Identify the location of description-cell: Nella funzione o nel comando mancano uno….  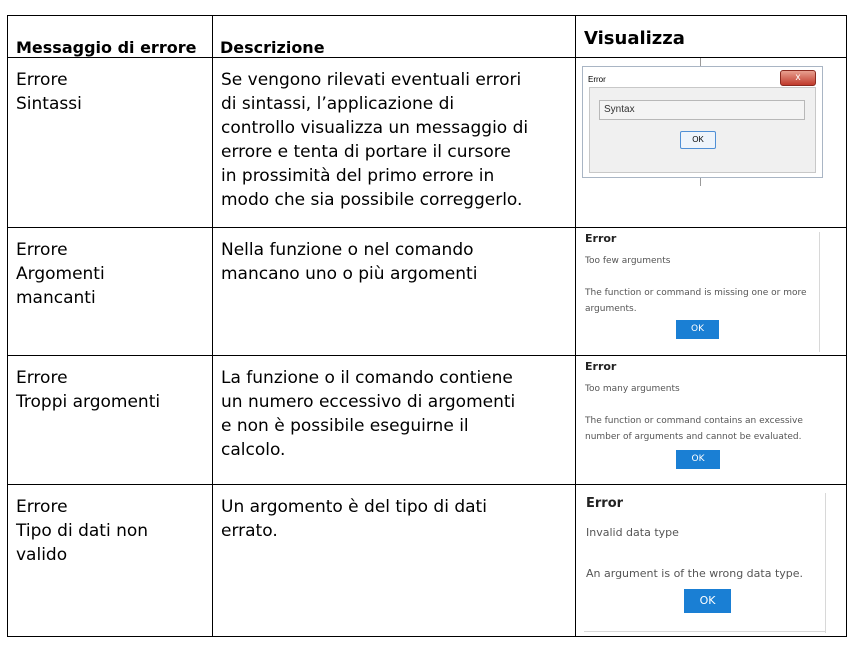
(394, 291).